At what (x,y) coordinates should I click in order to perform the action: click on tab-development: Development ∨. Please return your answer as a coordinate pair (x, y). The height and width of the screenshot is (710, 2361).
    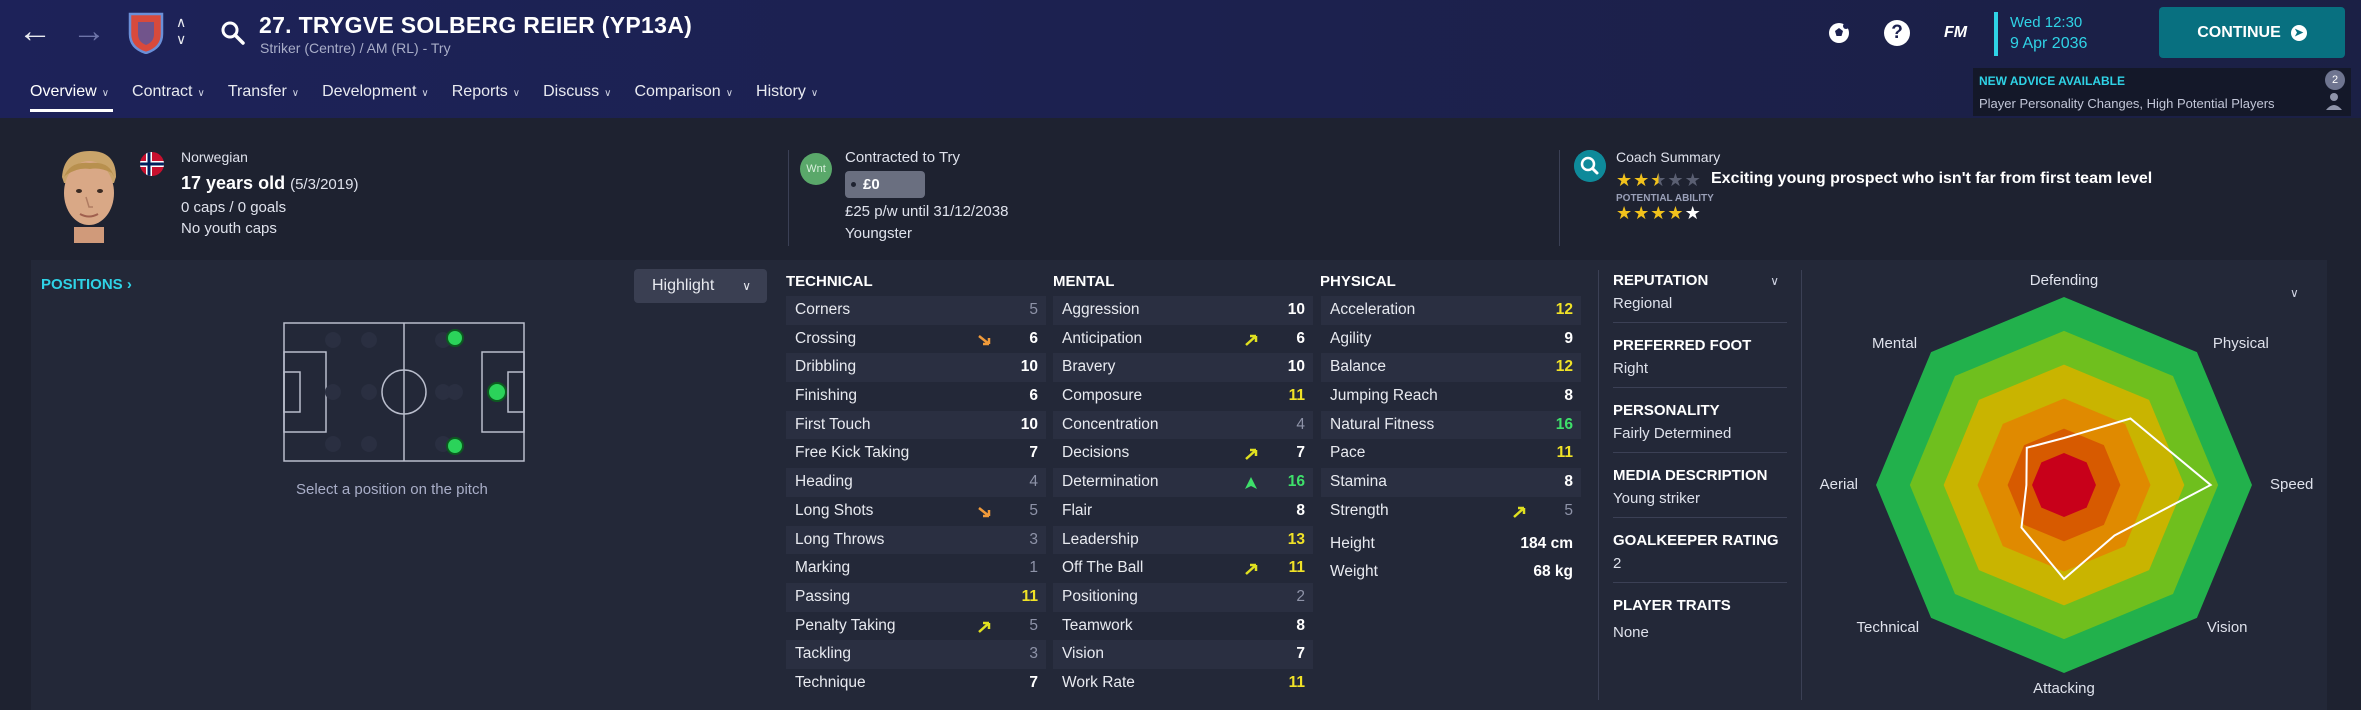
    Looking at the image, I should click on (376, 97).